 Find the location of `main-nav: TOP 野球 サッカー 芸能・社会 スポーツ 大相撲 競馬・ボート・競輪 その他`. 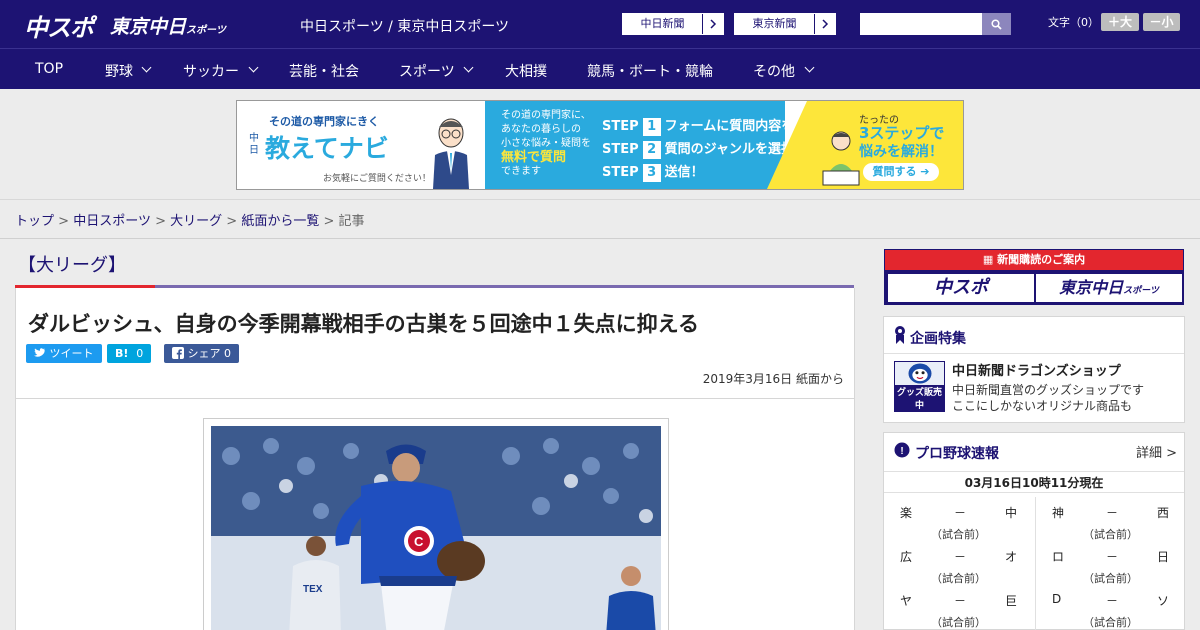

main-nav: TOP 野球 サッカー 芸能・社会 スポーツ 大相撲 競馬・ボート・競輪 その他 is located at coordinates (600, 68).